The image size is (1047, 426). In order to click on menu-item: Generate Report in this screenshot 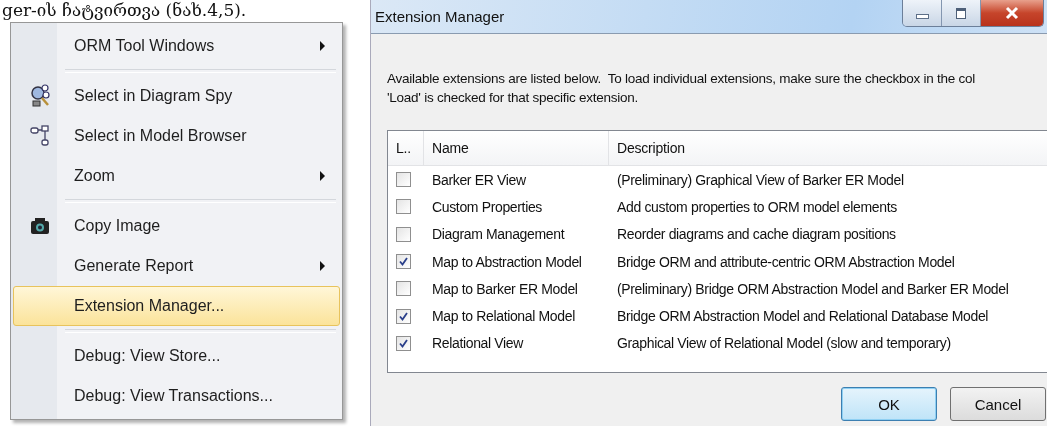, I will do `click(176, 266)`.